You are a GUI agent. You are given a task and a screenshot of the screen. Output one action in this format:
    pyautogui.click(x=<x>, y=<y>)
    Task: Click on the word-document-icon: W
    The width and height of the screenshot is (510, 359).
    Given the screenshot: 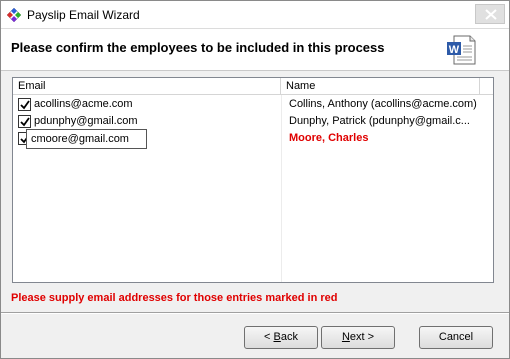 What is the action you would take?
    pyautogui.click(x=461, y=50)
    